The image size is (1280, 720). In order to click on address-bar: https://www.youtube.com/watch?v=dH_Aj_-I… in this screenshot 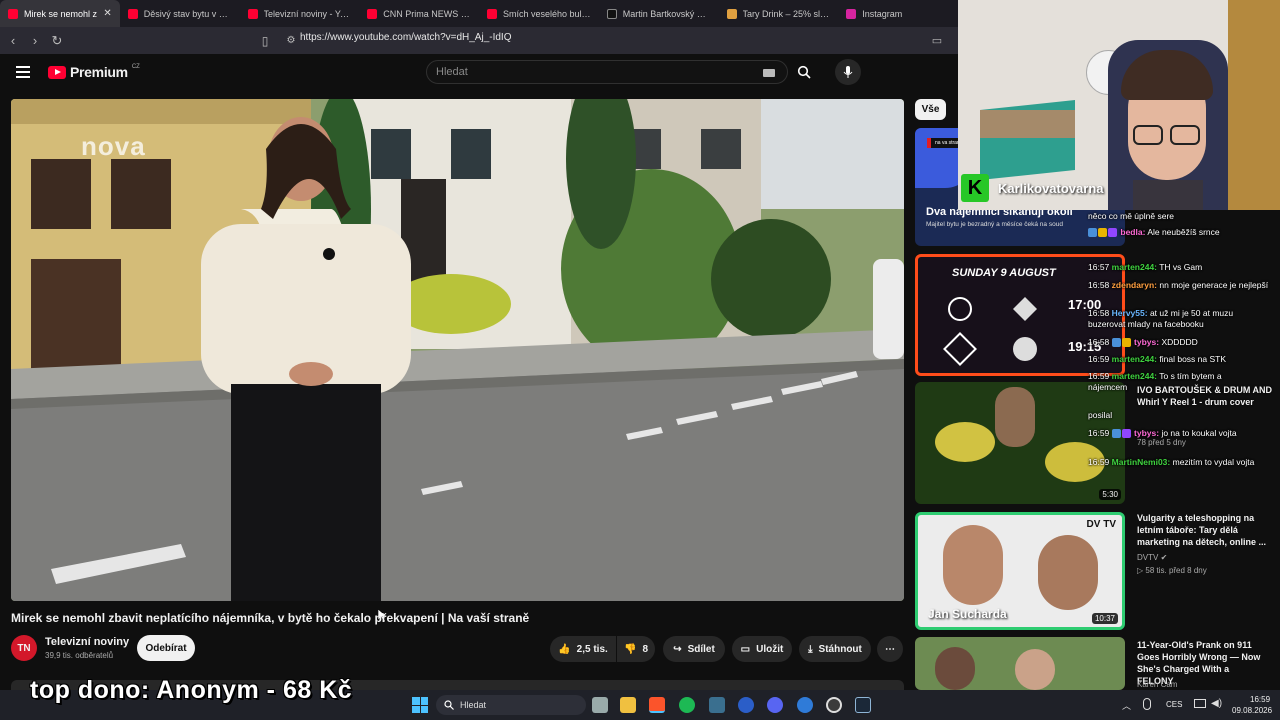, I will do `click(406, 37)`.